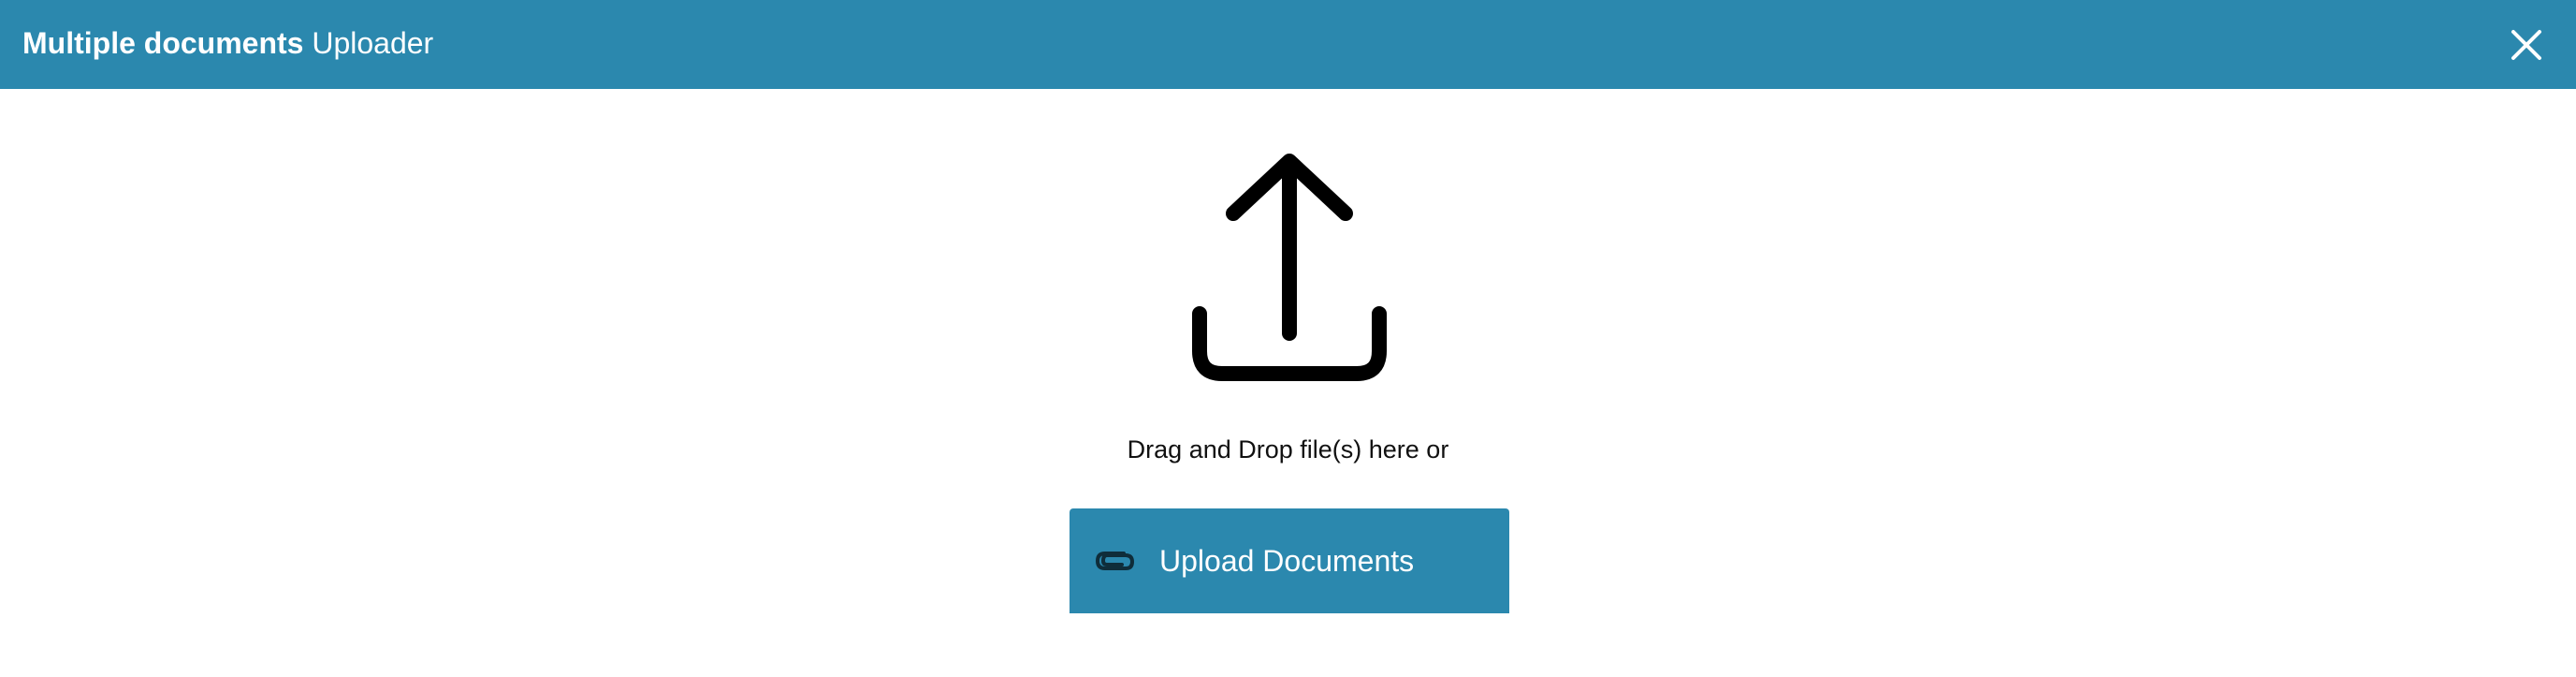 The width and height of the screenshot is (2576, 677). Describe the element at coordinates (1289, 271) in the screenshot. I see `upload-icon` at that location.